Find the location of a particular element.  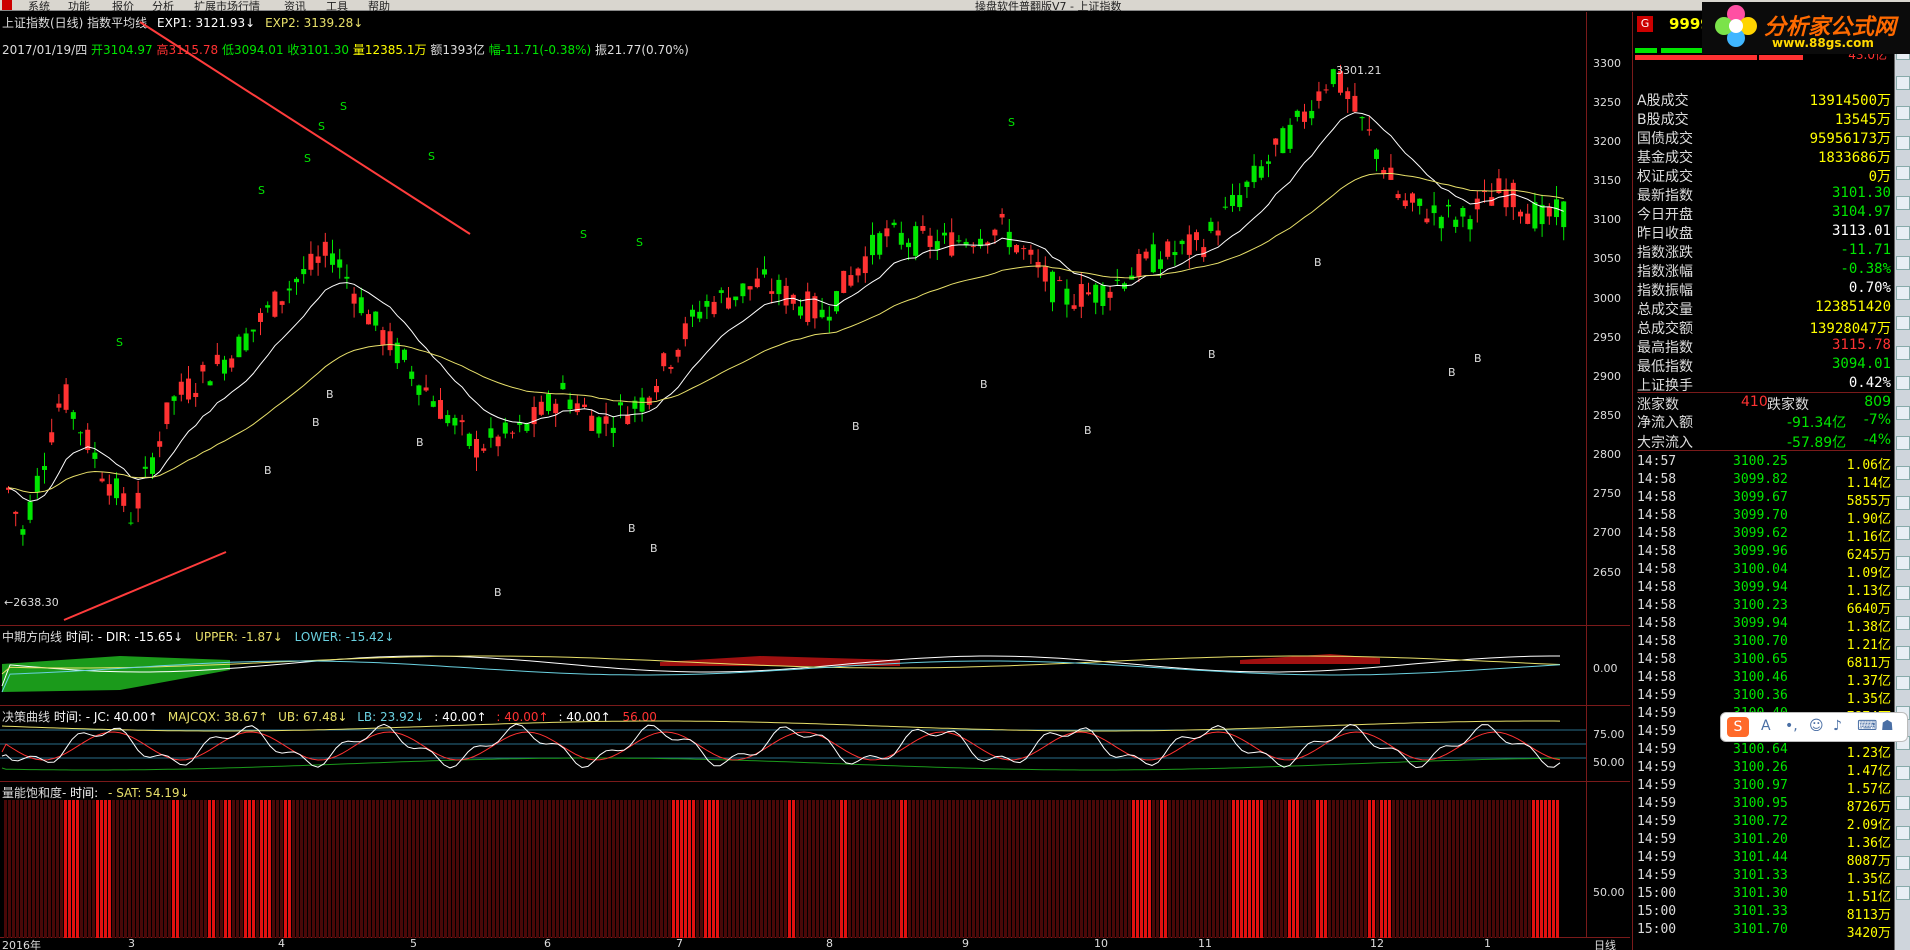

ime-keyboard-icon: ⌨ is located at coordinates (1867, 726).